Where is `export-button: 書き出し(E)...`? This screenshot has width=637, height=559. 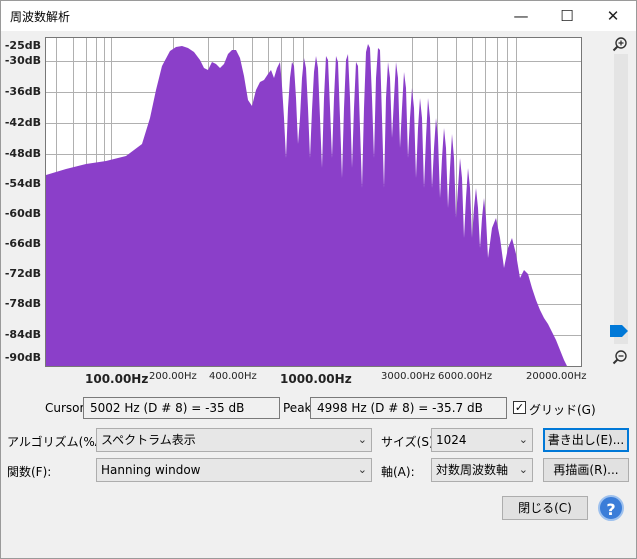
export-button: 書き出し(E)... is located at coordinates (586, 440).